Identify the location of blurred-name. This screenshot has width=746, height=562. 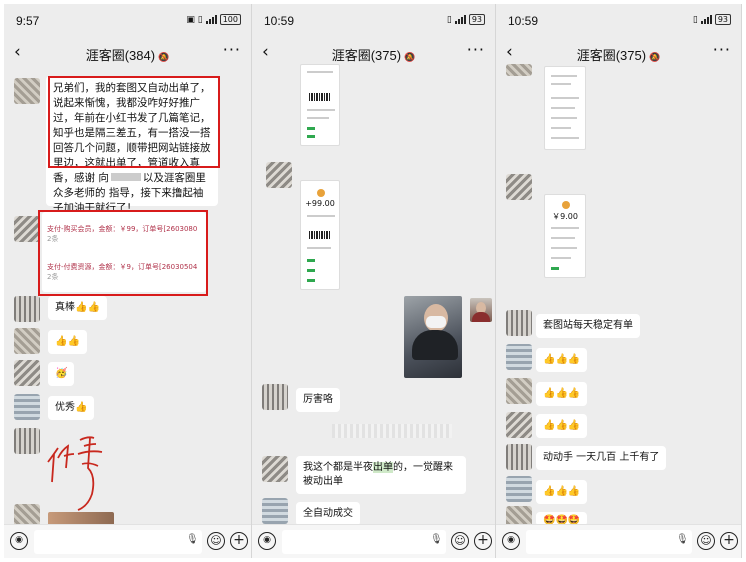
(125, 177).